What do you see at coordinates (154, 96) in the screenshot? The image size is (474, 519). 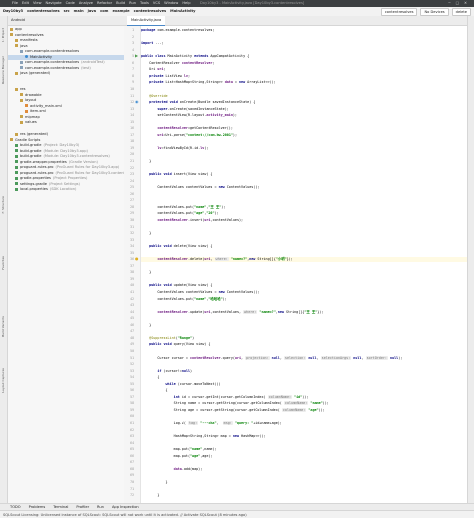 I see `code-line: @Override` at bounding box center [154, 96].